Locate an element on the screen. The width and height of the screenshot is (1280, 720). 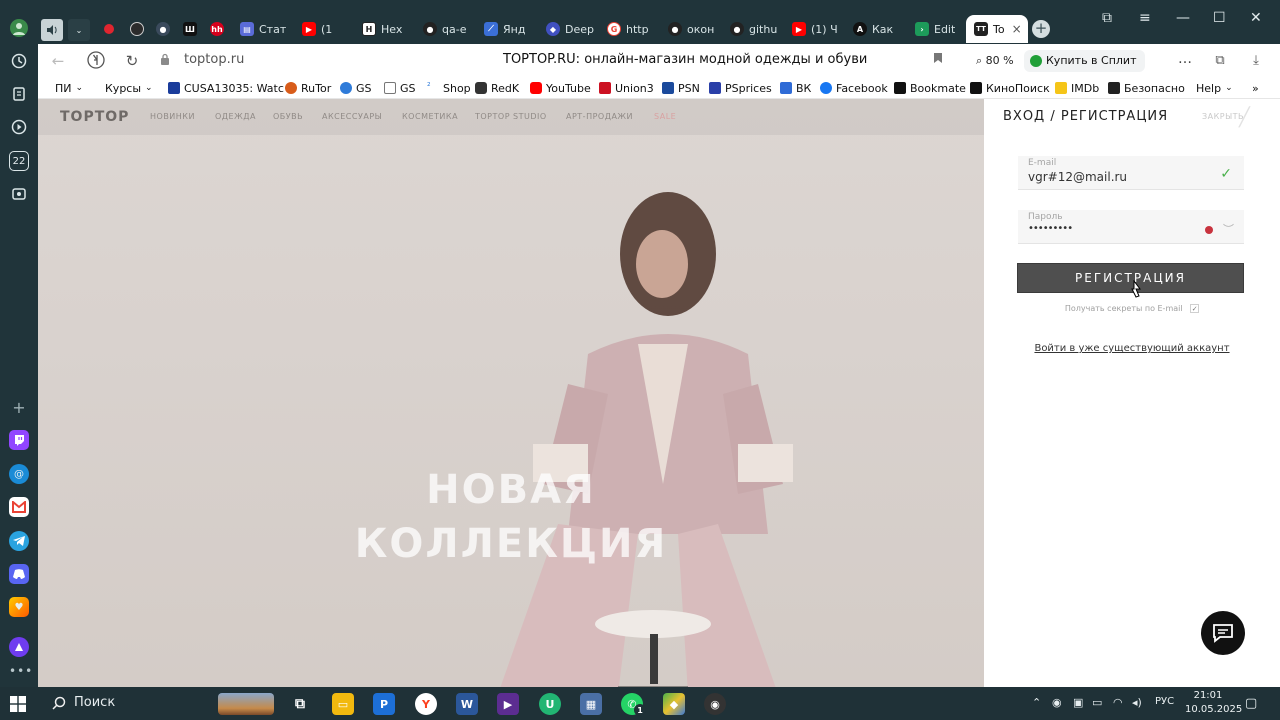
bookmark-facebook: Facebook is located at coordinates (854, 88).